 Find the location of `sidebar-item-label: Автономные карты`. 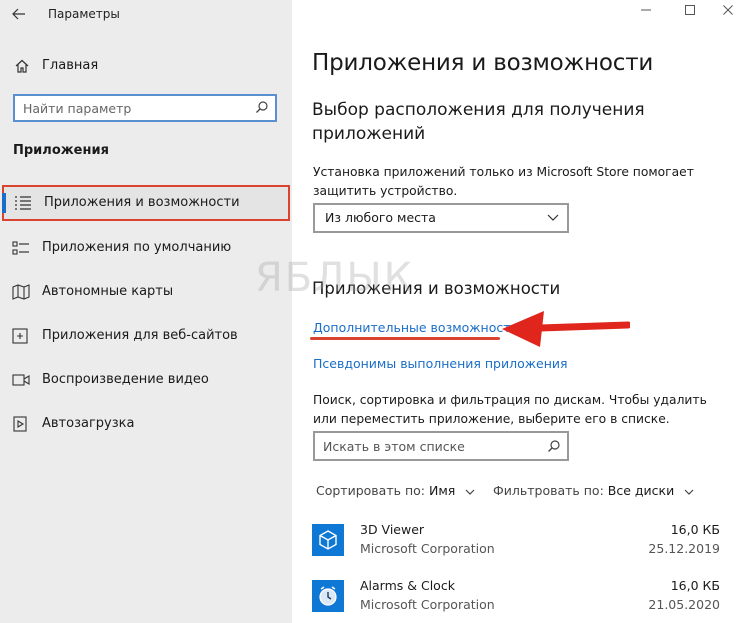

sidebar-item-label: Автономные карты is located at coordinates (108, 291).